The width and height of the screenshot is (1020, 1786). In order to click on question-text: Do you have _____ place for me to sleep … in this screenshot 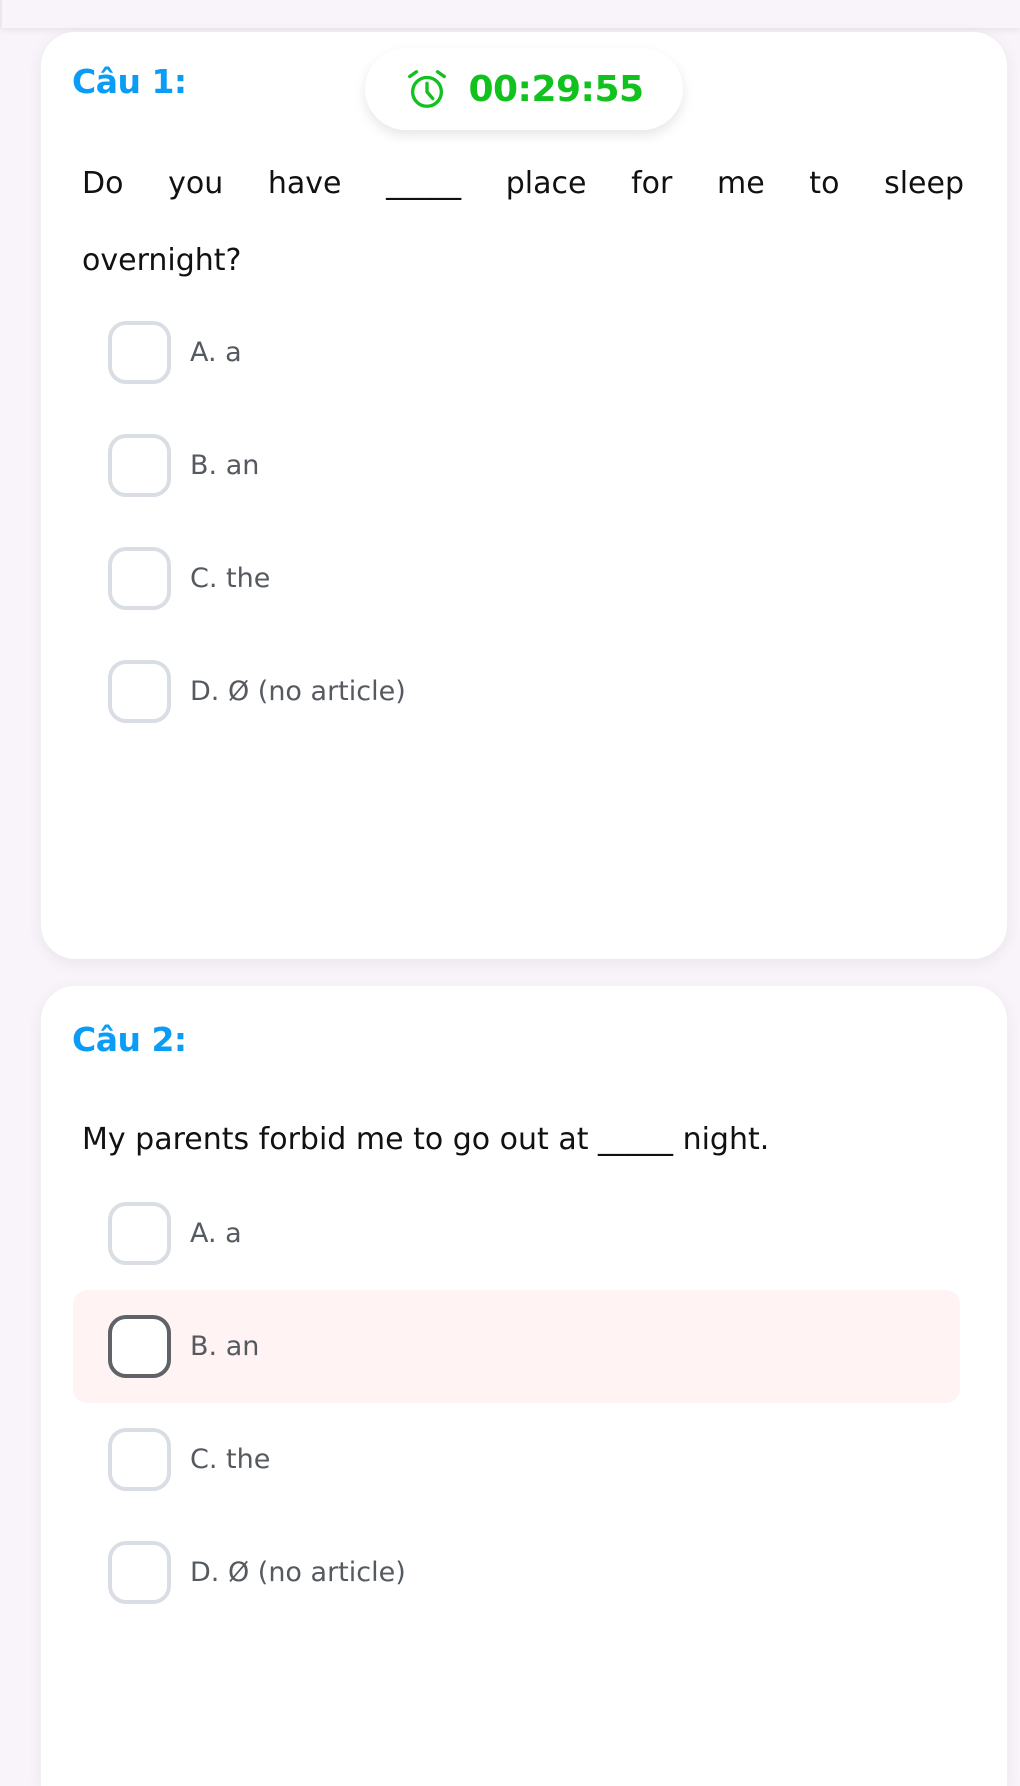, I will do `click(523, 222)`.